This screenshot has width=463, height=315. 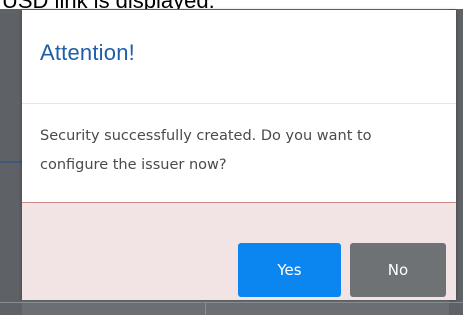 What do you see at coordinates (87, 52) in the screenshot?
I see `dialog-title: Attention!` at bounding box center [87, 52].